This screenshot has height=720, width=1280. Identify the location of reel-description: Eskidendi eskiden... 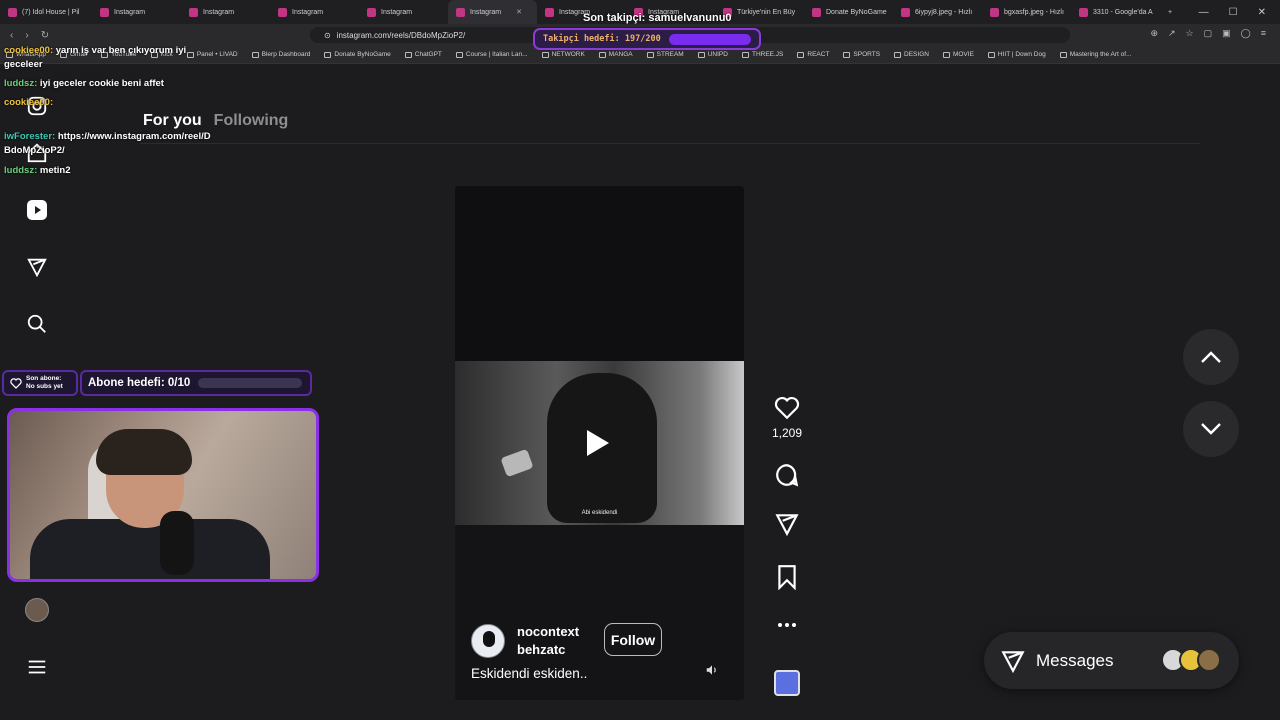
(529, 673).